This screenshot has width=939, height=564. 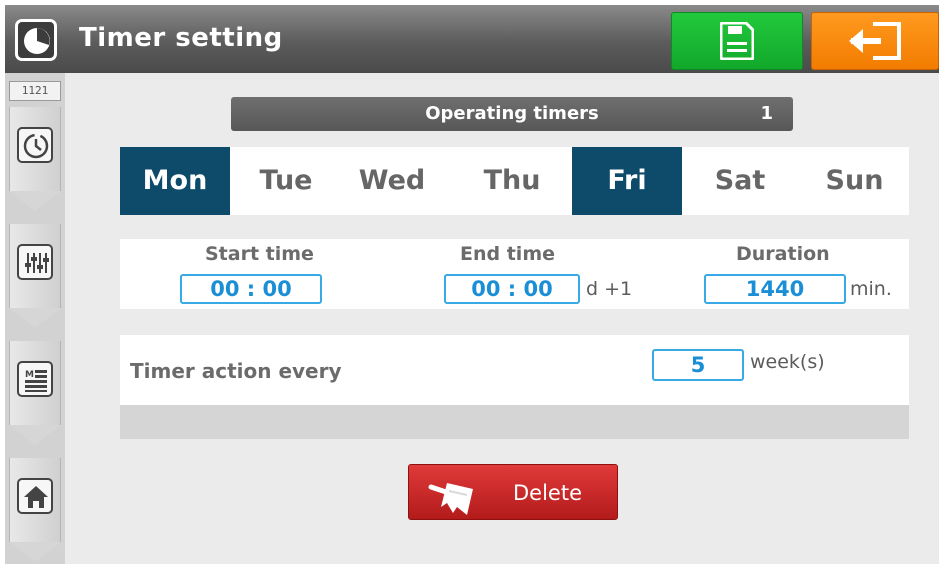 I want to click on duration-label: Duration, so click(x=783, y=254).